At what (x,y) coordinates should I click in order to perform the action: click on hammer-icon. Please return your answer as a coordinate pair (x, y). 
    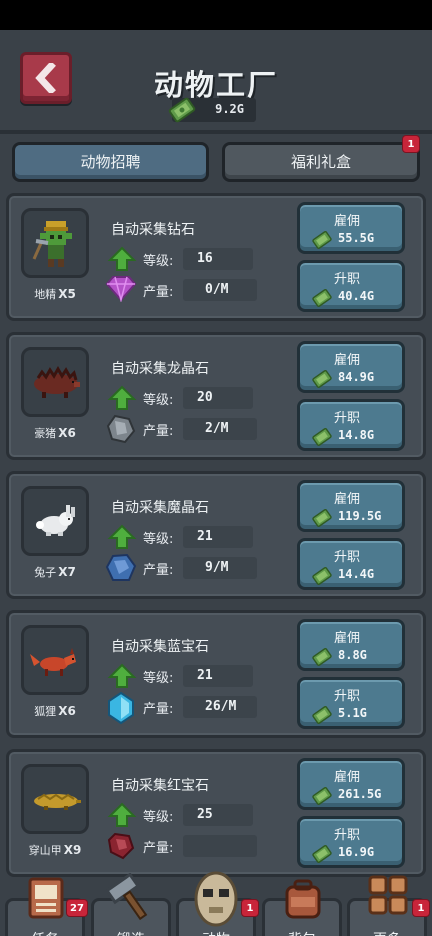
    Looking at the image, I should click on (126, 897).